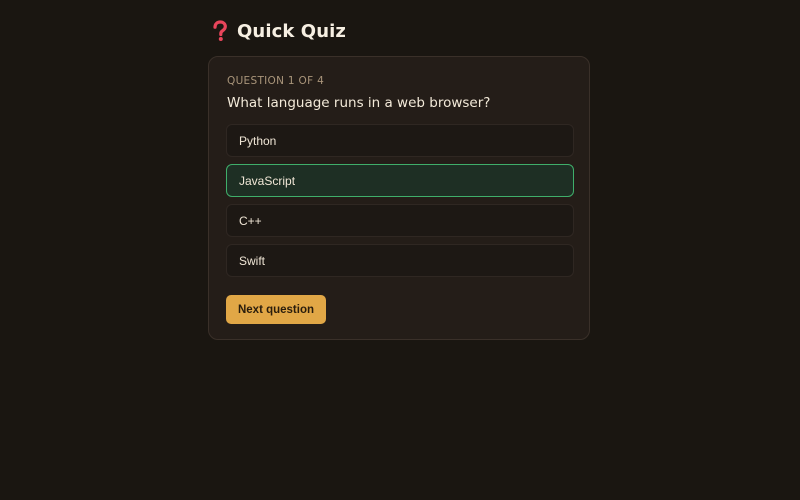 Image resolution: width=800 pixels, height=500 pixels. What do you see at coordinates (258, 140) in the screenshot?
I see `answer-option-label: Python` at bounding box center [258, 140].